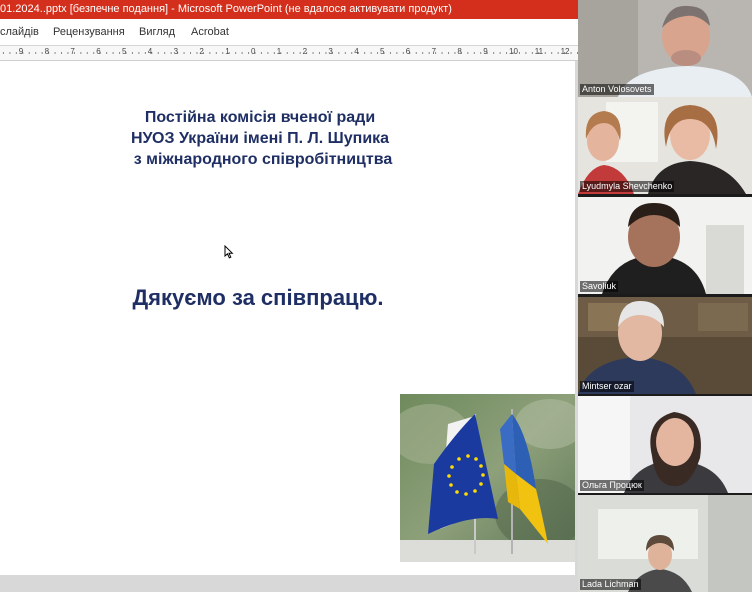 The image size is (752, 592). Describe the element at coordinates (599, 286) in the screenshot. I see `participant-name-3: Savoliuk` at that location.